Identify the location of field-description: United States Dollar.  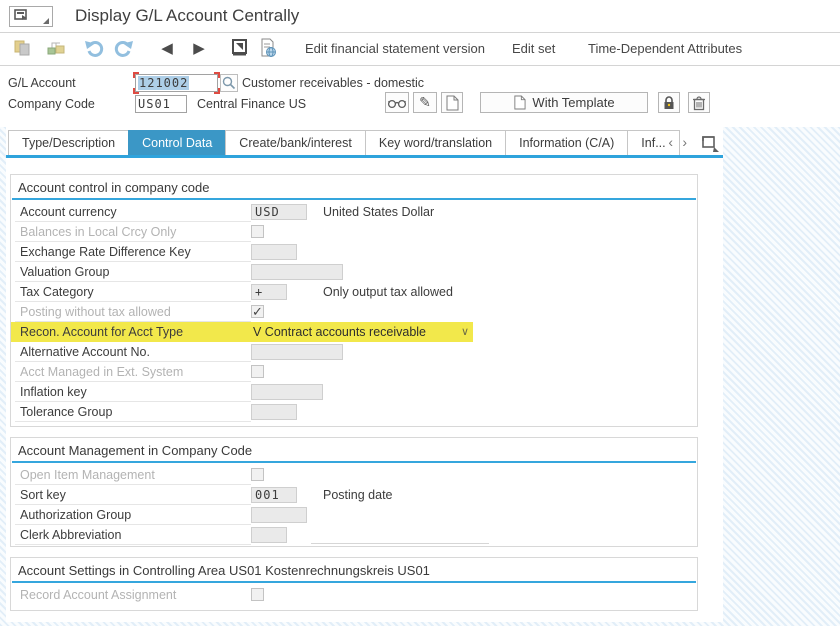
(379, 212).